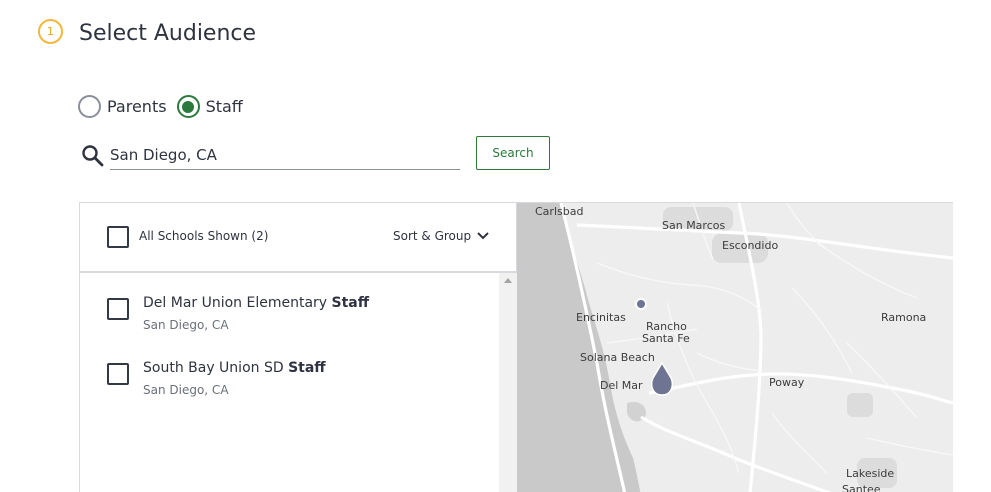 Image resolution: width=991 pixels, height=492 pixels. I want to click on map-label: Solana Beach, so click(617, 357).